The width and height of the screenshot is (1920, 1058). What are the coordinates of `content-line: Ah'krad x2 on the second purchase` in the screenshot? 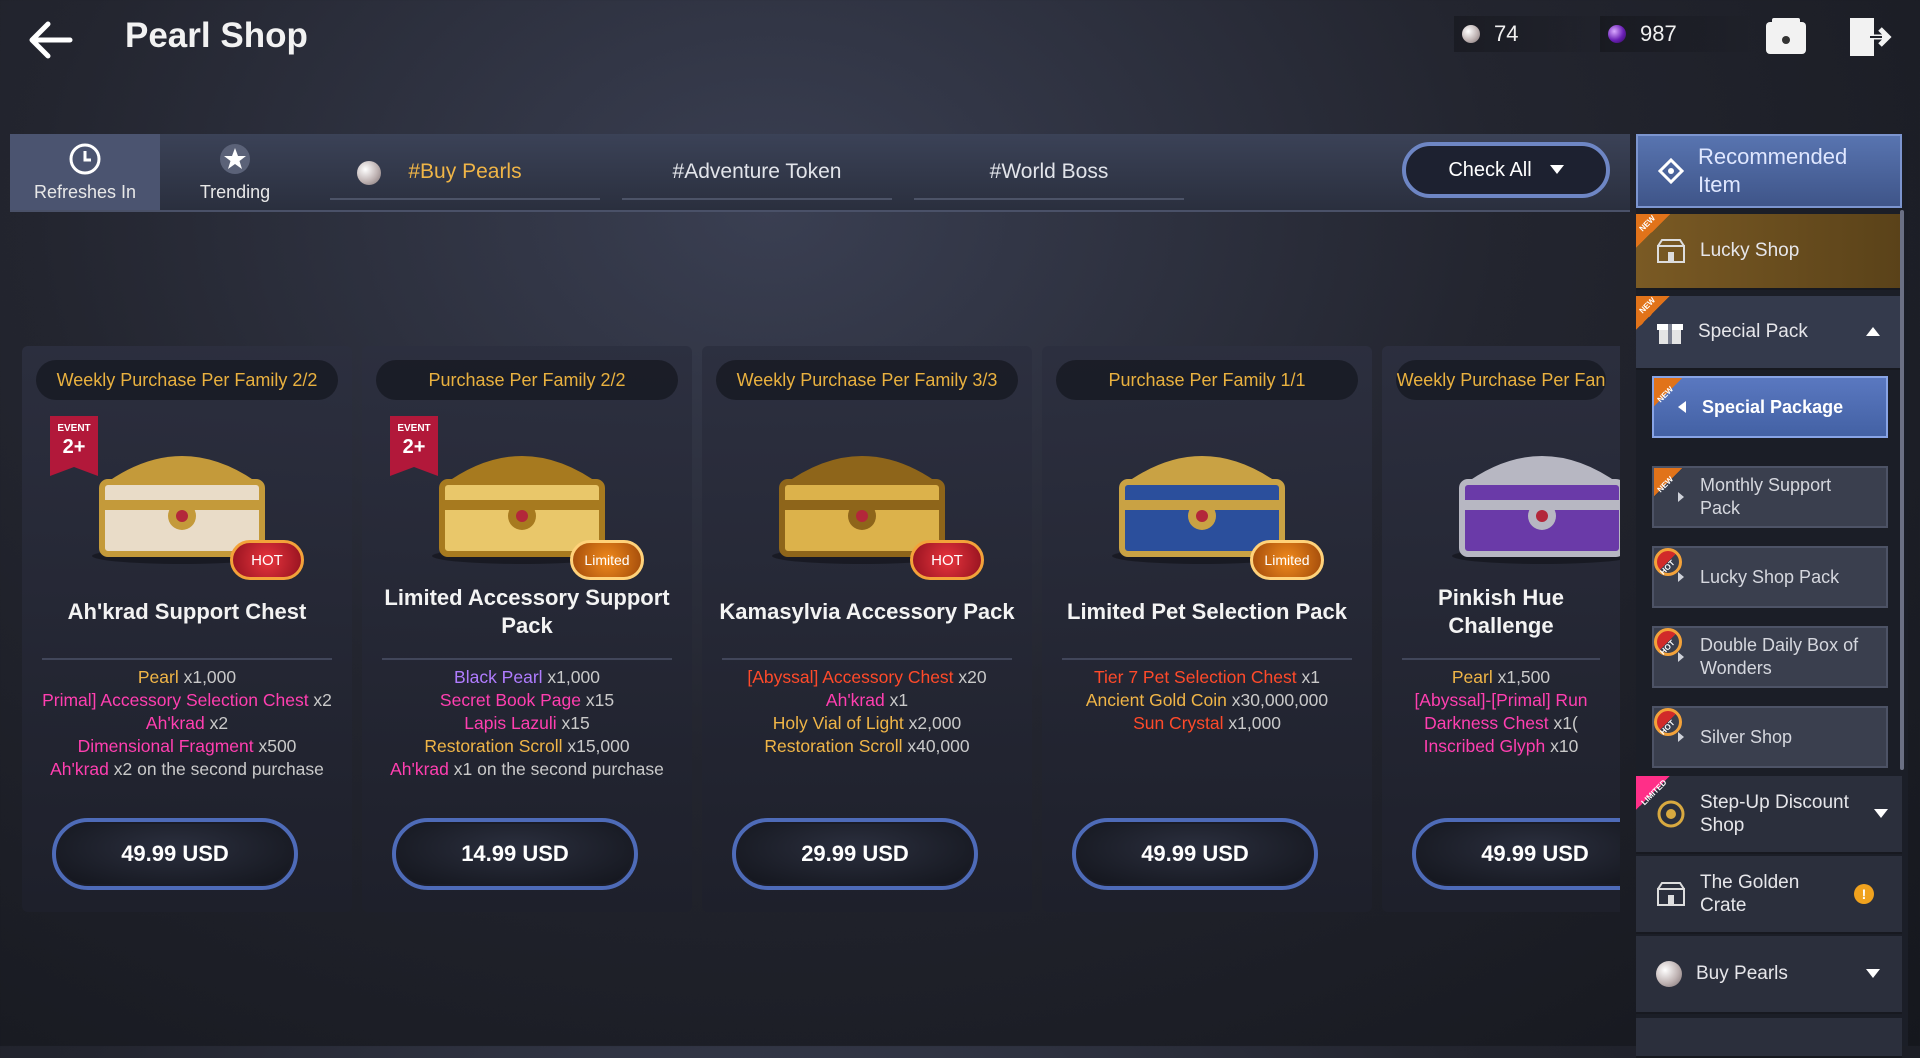 It's located at (187, 769).